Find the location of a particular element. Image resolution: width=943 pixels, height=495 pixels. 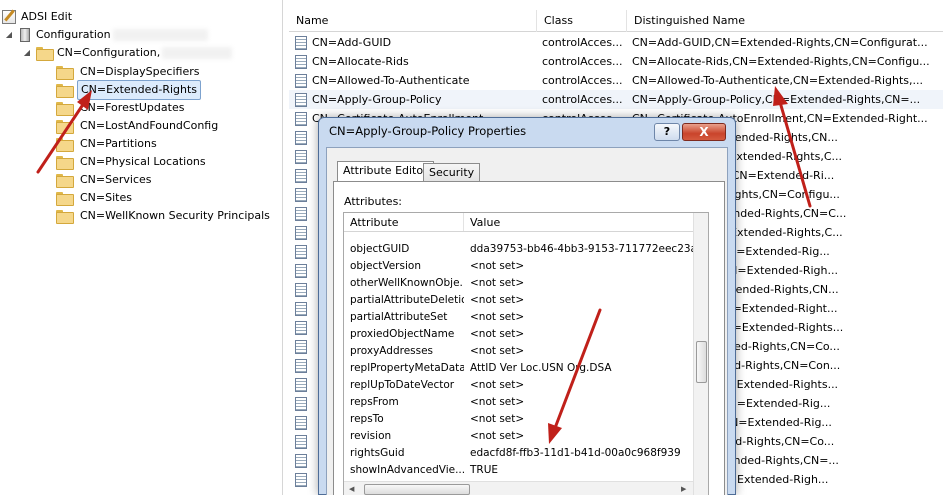

redacted-server-name is located at coordinates (160, 35).